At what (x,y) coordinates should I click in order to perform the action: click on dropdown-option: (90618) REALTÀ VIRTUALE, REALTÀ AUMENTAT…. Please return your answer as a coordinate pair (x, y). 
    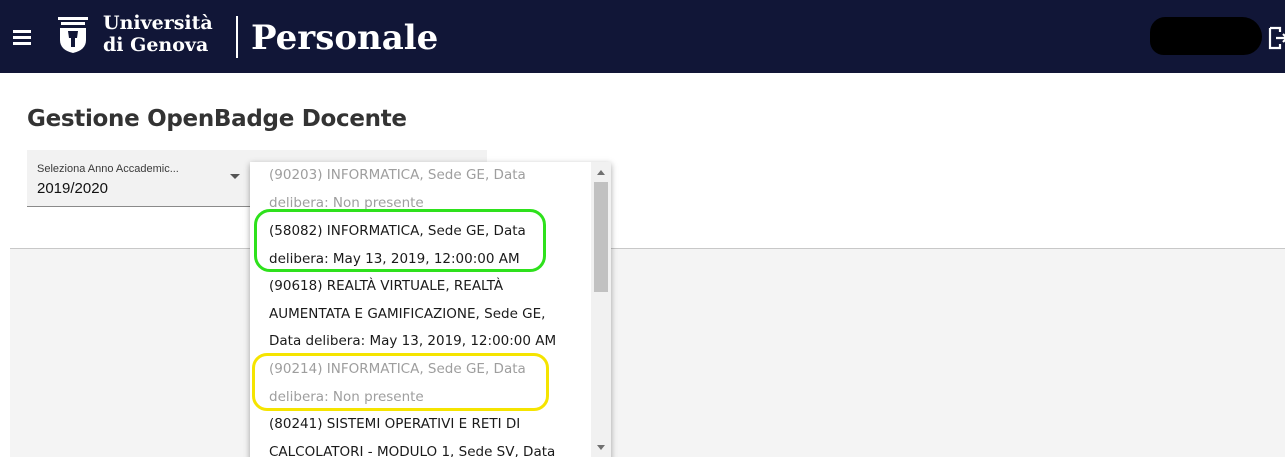
    Looking at the image, I should click on (428, 314).